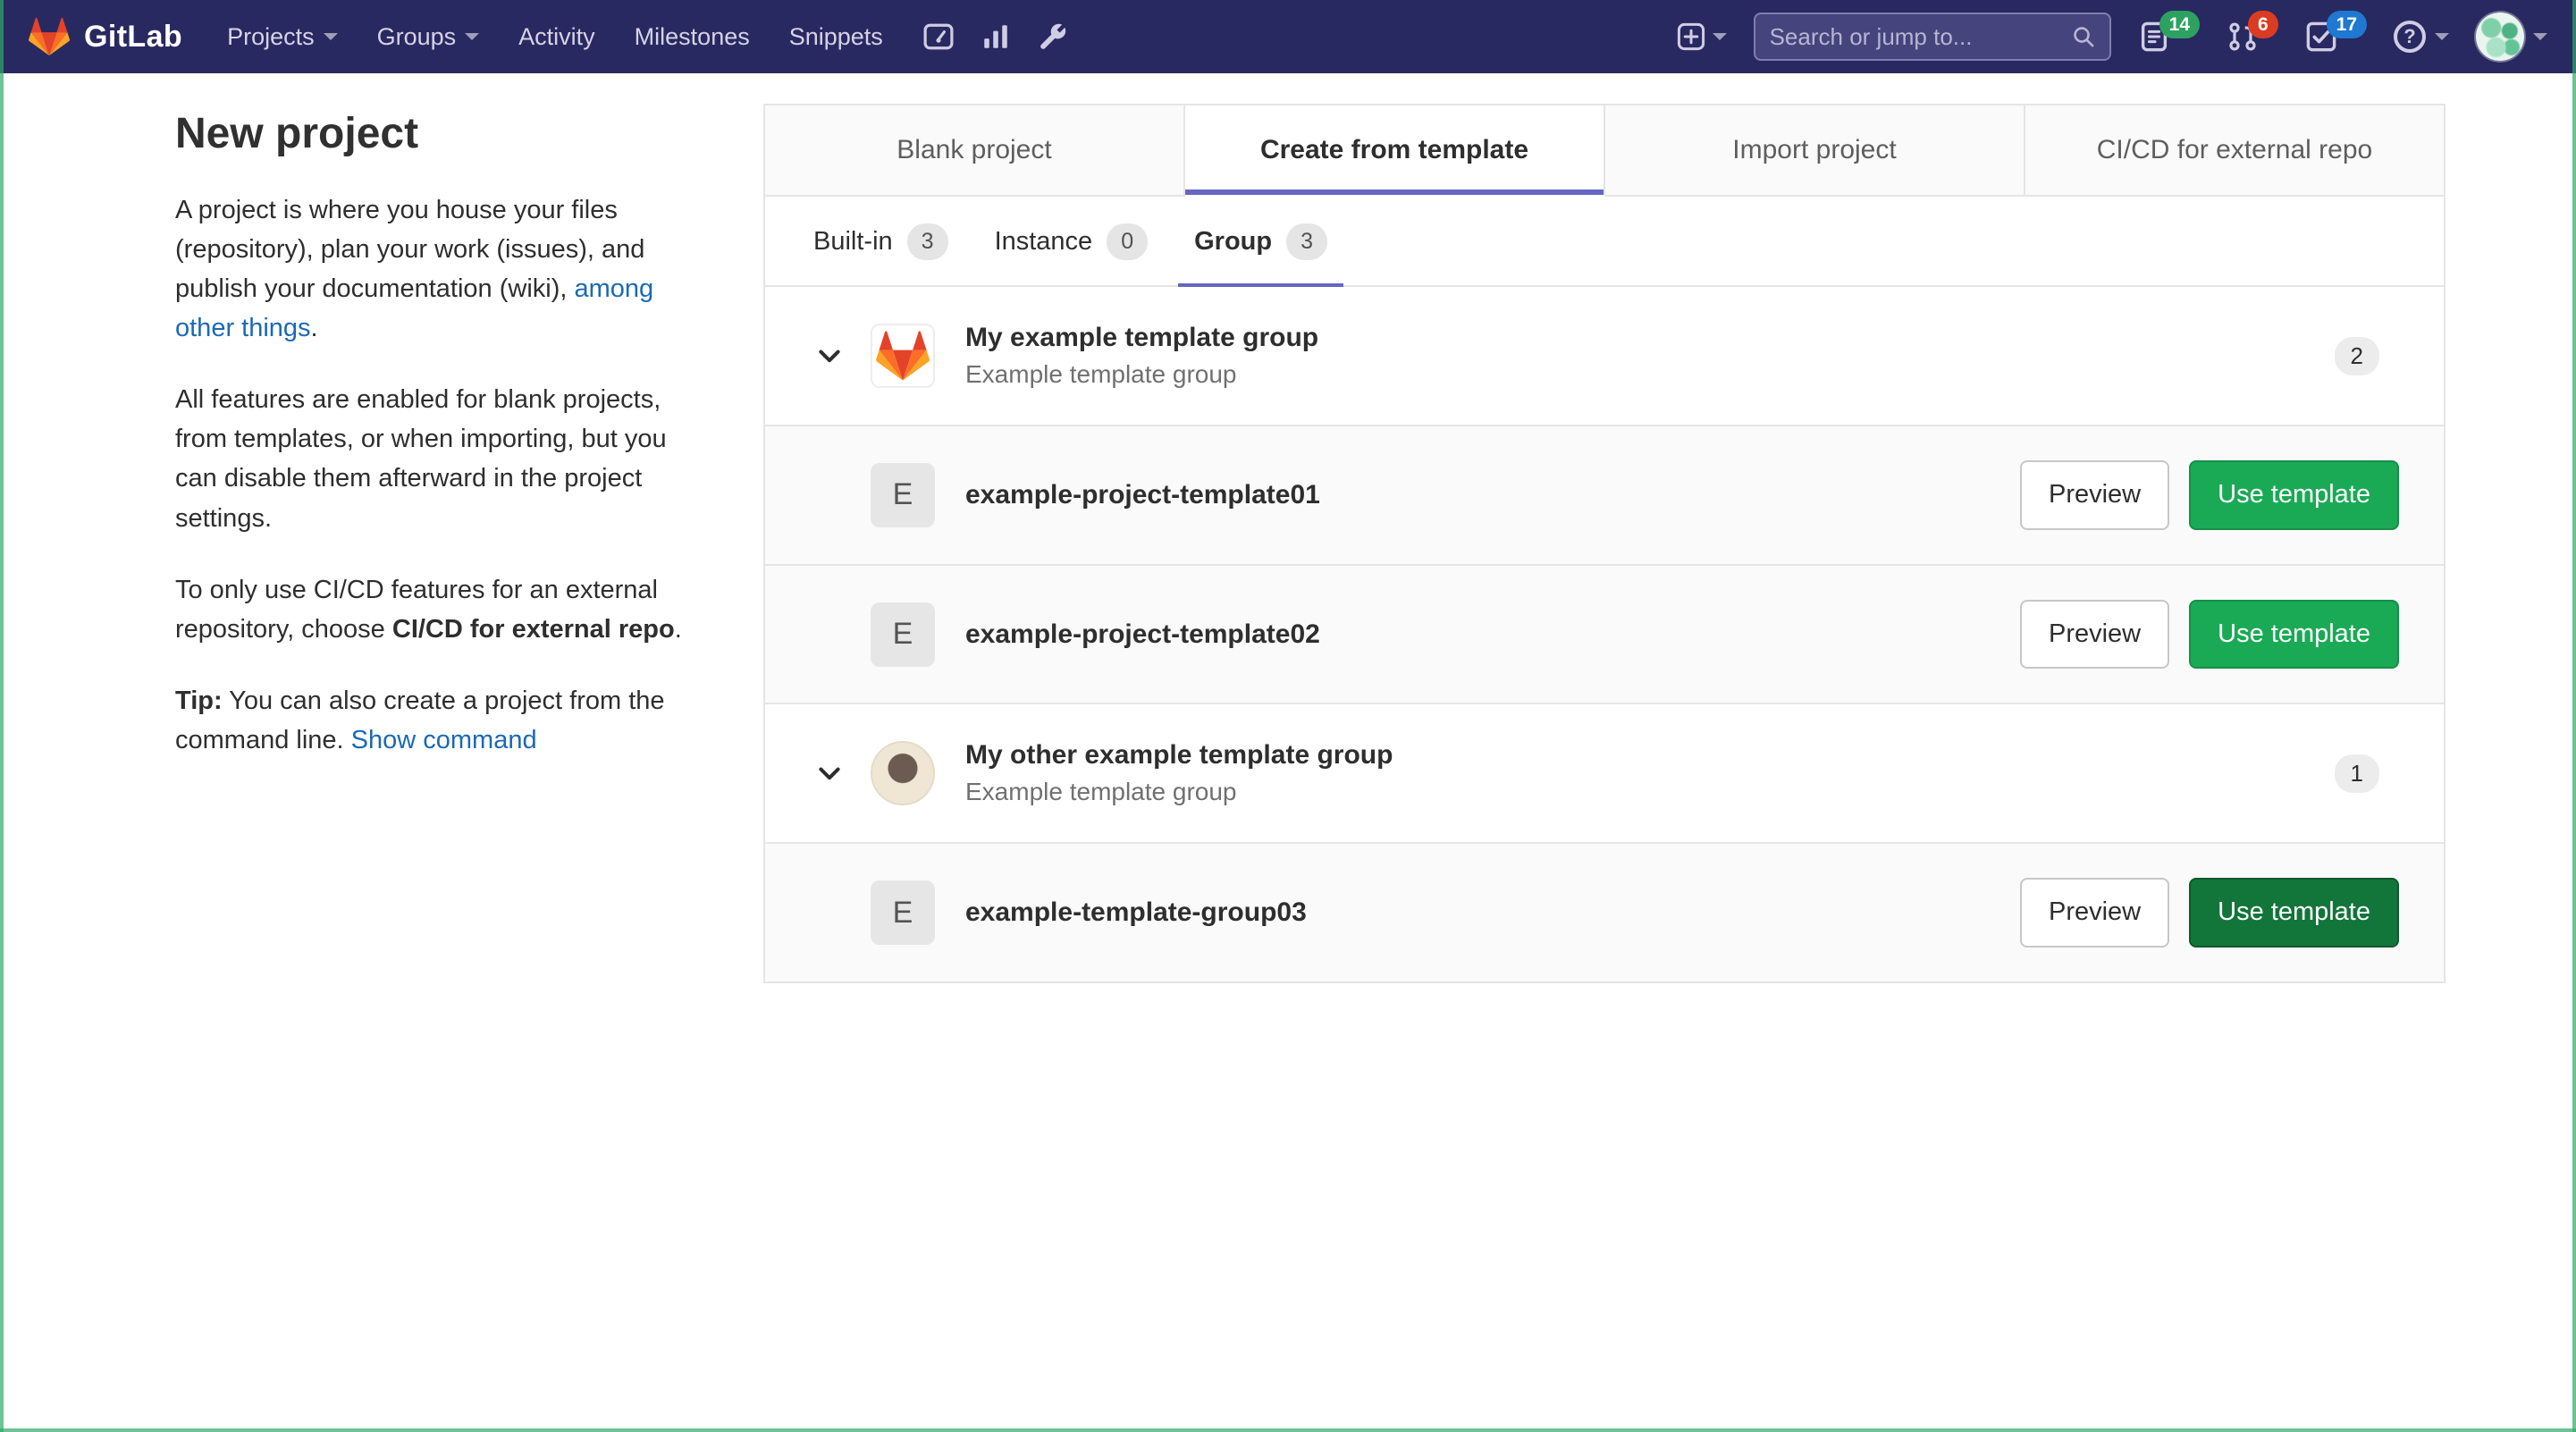 The width and height of the screenshot is (2576, 1432). I want to click on nav-snippets: Snippets, so click(837, 36).